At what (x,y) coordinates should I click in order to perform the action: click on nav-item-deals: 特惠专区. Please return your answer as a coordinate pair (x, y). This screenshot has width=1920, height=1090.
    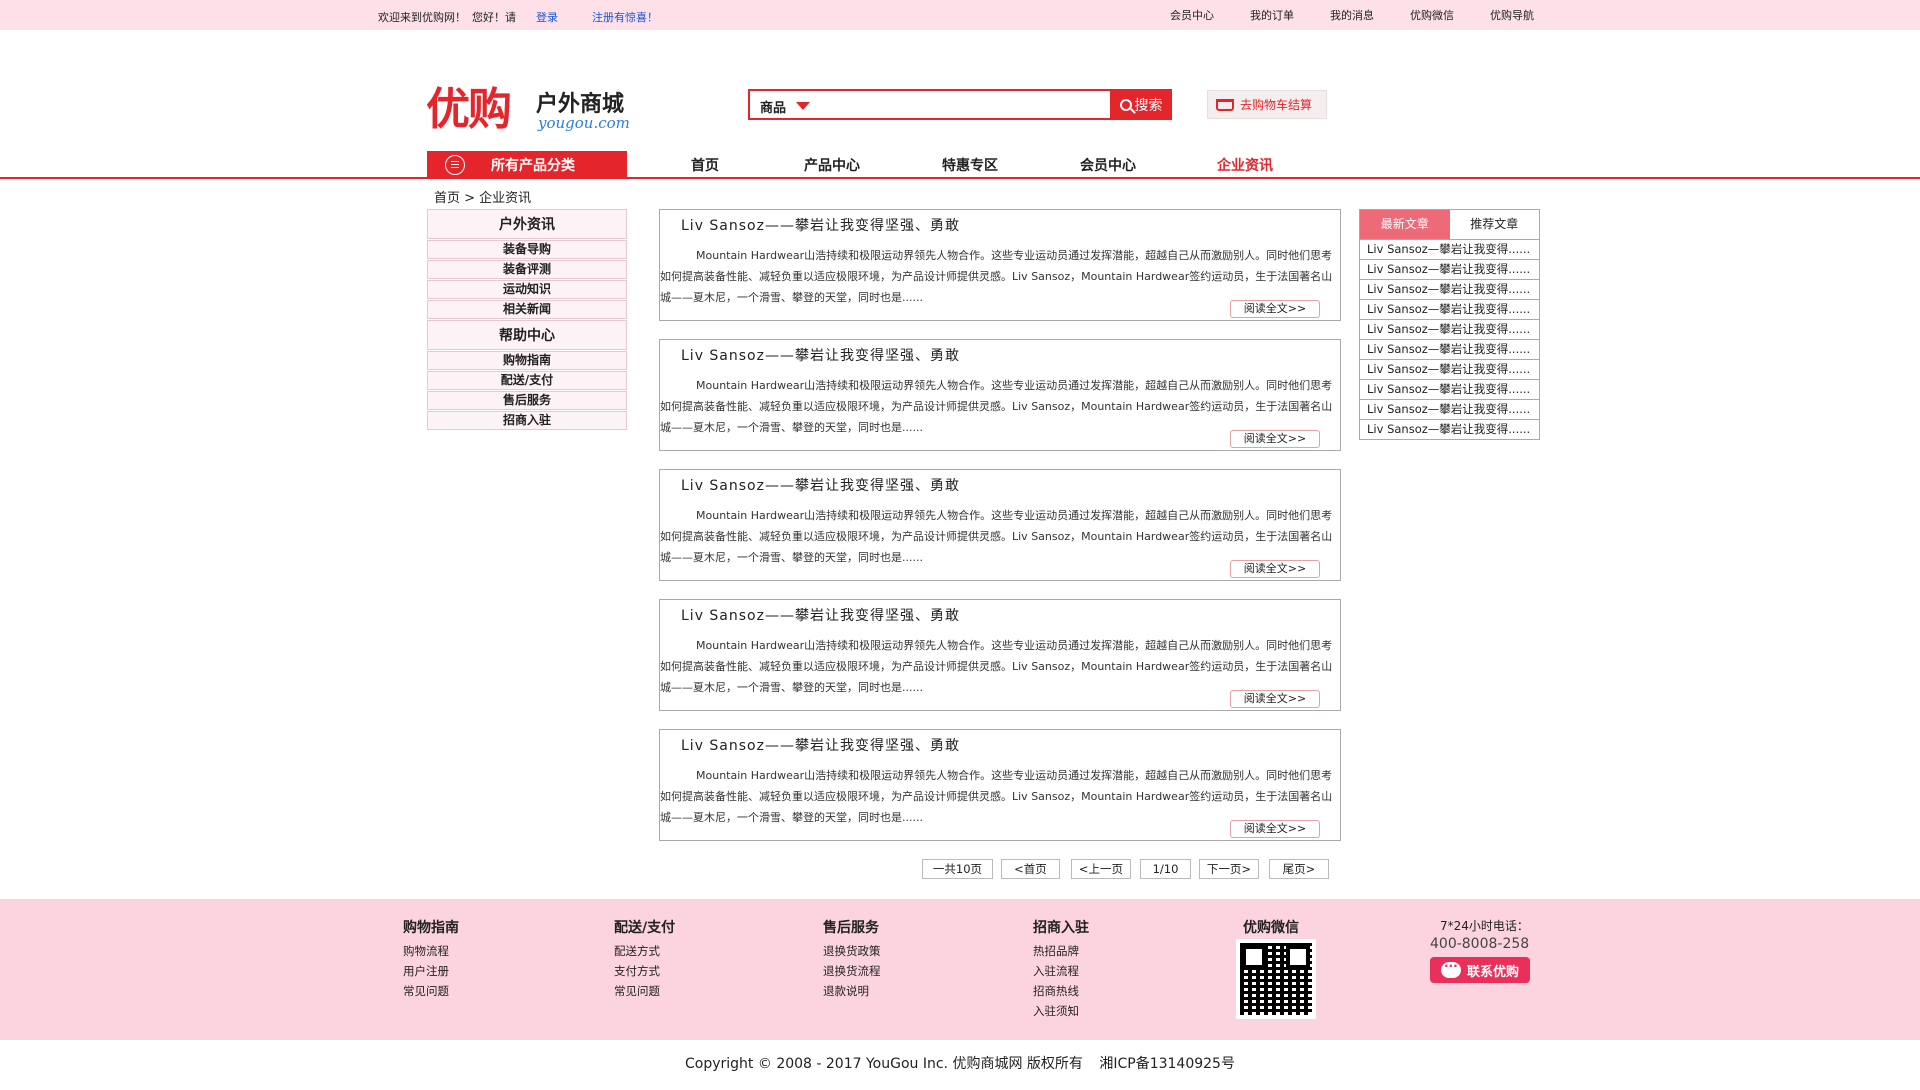
    Looking at the image, I should click on (970, 165).